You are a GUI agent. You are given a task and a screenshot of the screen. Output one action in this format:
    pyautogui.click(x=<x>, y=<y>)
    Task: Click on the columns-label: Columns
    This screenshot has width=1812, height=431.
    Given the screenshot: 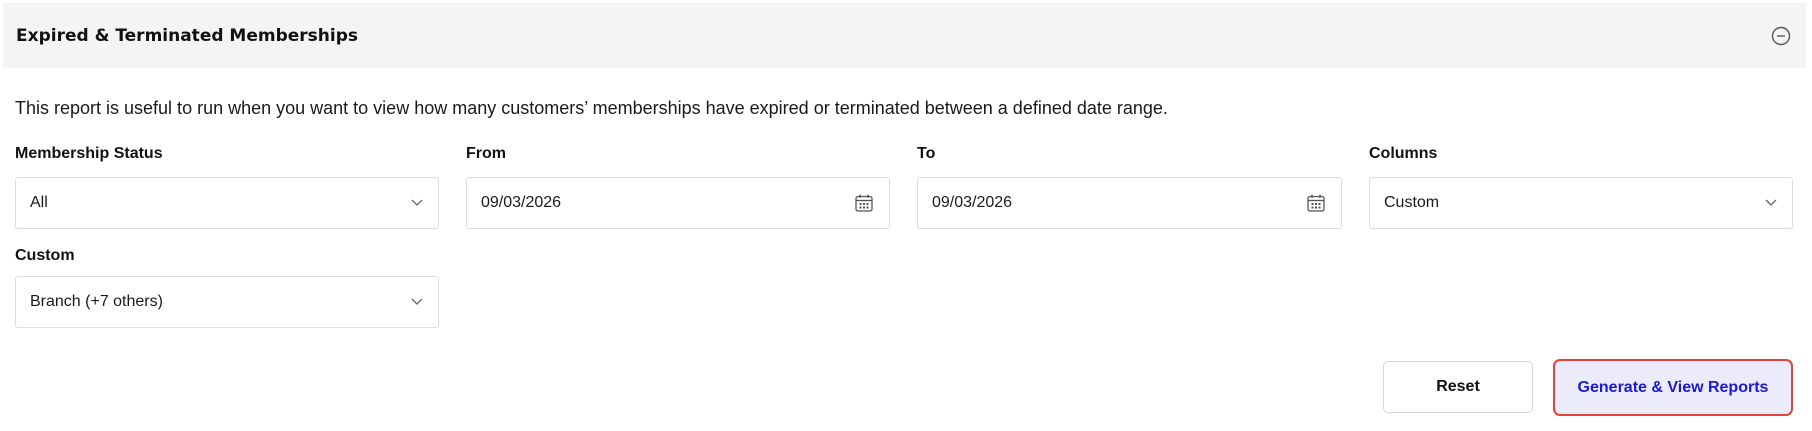 What is the action you would take?
    pyautogui.click(x=1403, y=153)
    